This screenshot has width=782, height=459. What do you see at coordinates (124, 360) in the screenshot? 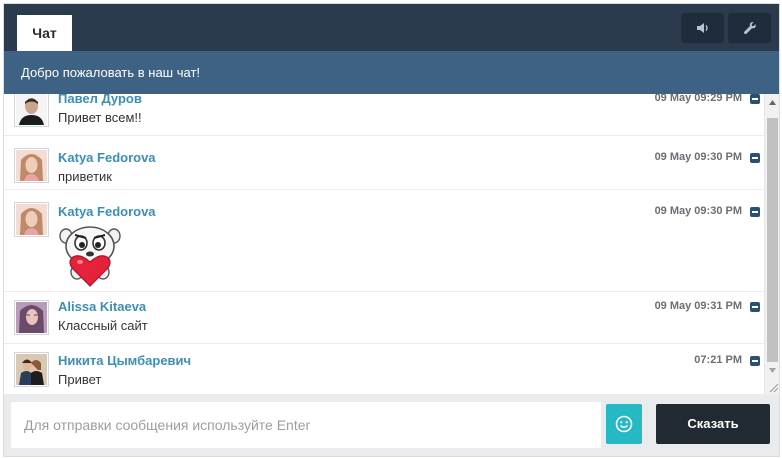
I see `message-author: Никита Цымбаревич` at bounding box center [124, 360].